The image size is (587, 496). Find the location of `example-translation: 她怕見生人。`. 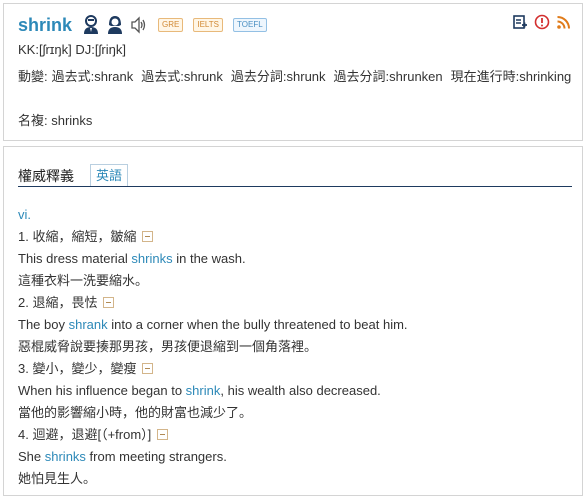

example-translation: 她怕見生人。 is located at coordinates (57, 478).